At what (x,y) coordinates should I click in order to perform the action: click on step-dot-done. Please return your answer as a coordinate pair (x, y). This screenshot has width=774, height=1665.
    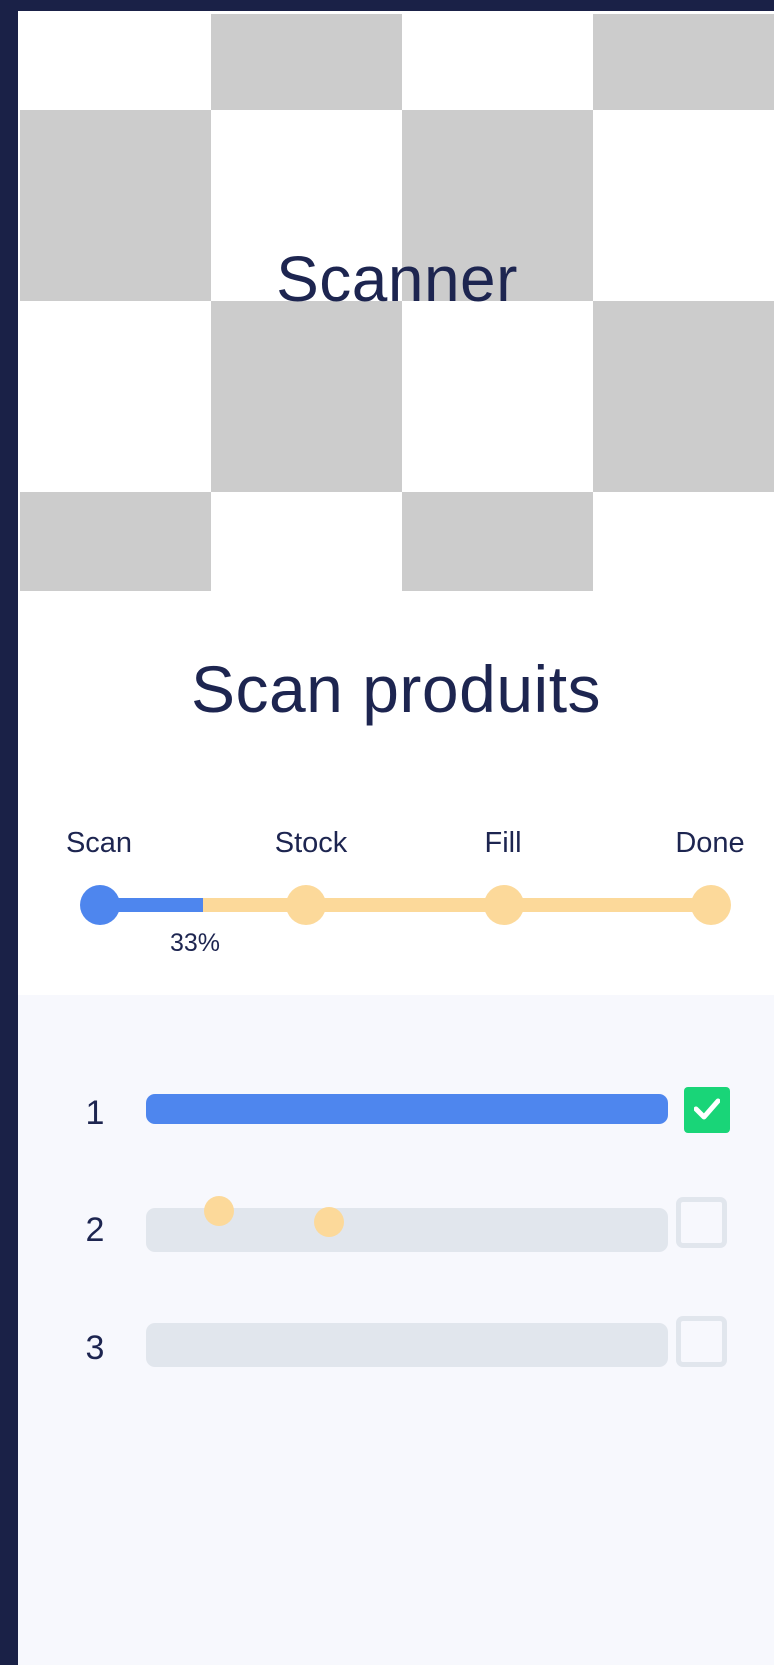
    Looking at the image, I should click on (711, 905).